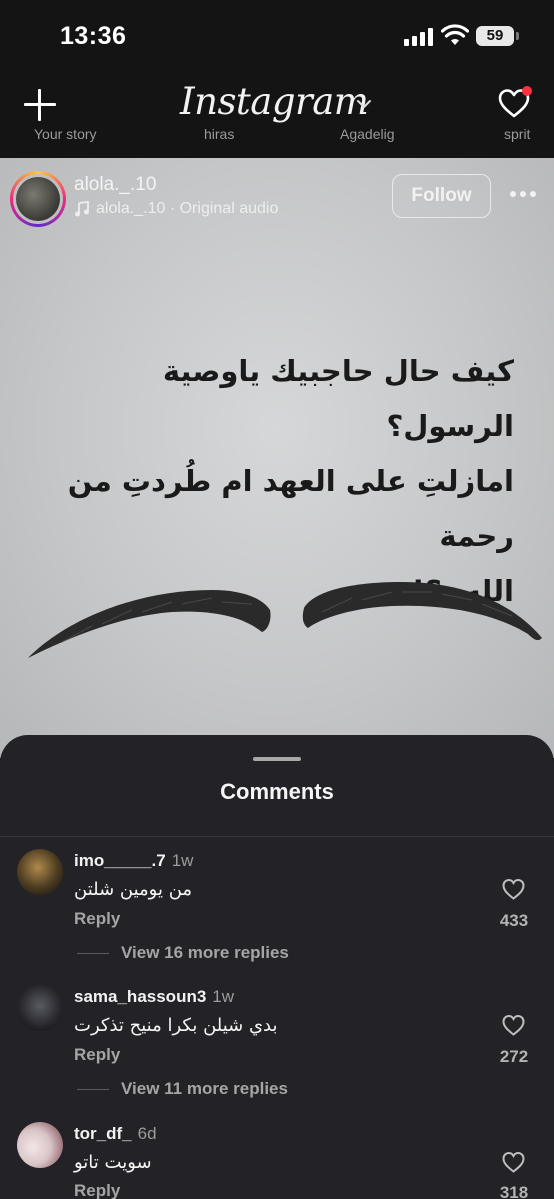 This screenshot has width=554, height=1199. Describe the element at coordinates (176, 1025) in the screenshot. I see `comment-text: بدي شيلن بكرا منيح تذكرت` at that location.